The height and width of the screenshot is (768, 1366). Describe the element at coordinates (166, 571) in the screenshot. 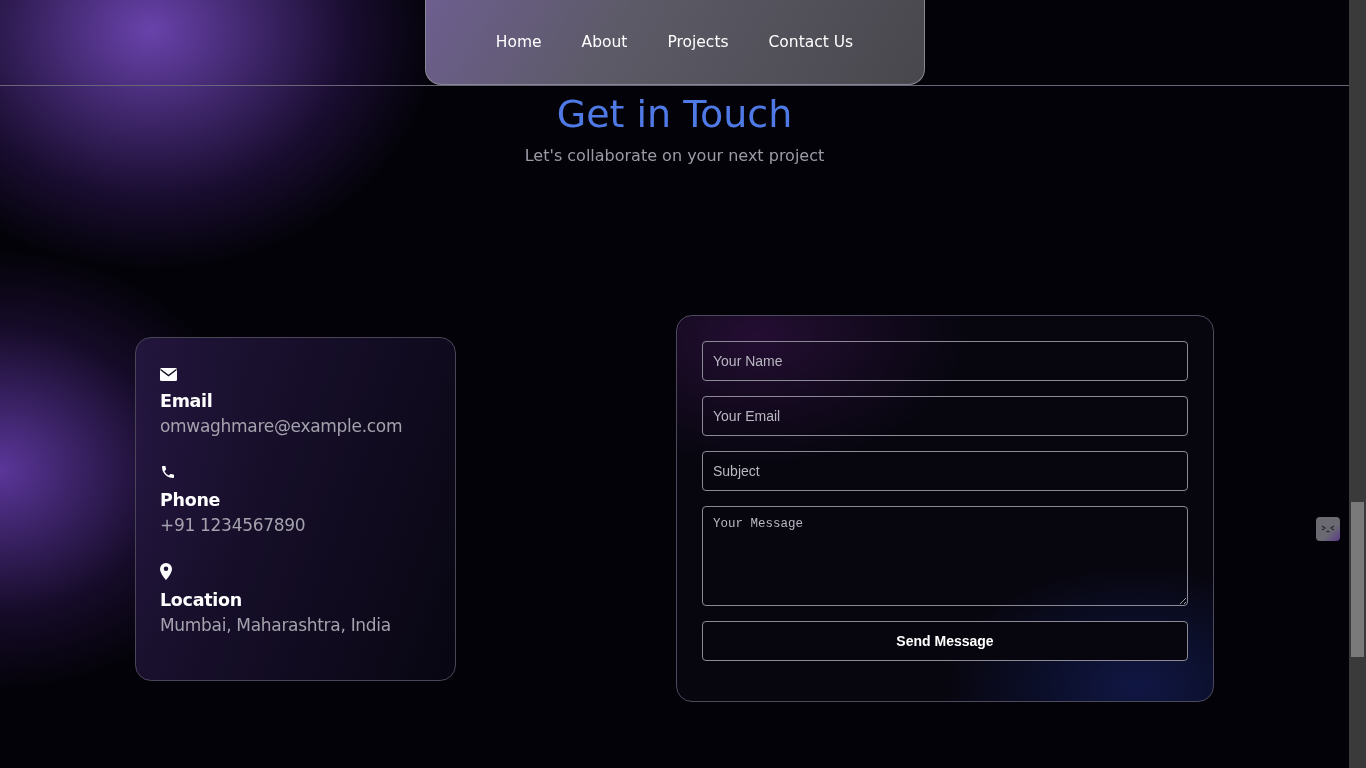

I see `map-pin-icon` at that location.